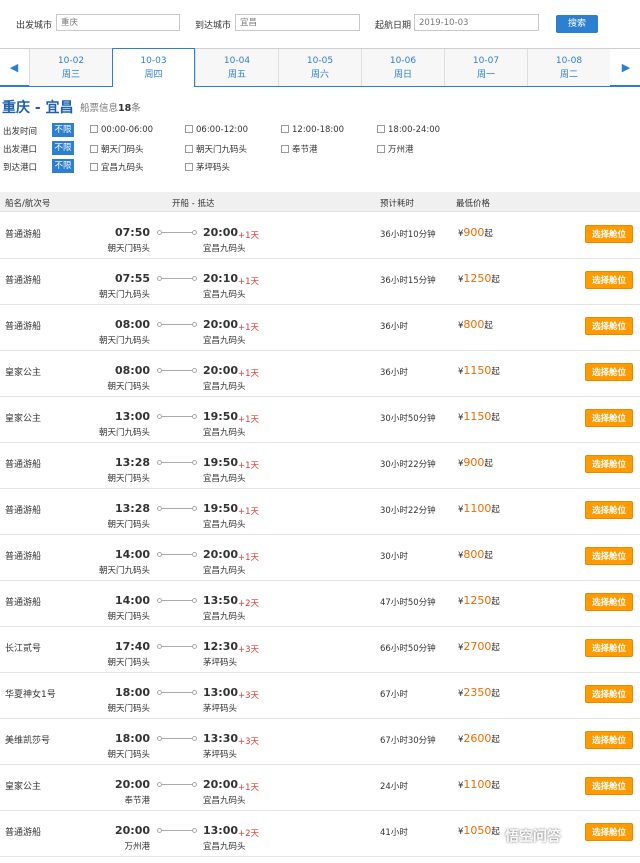 This screenshot has width=640, height=863. What do you see at coordinates (132, 554) in the screenshot?
I see `departure-time: 14:00` at bounding box center [132, 554].